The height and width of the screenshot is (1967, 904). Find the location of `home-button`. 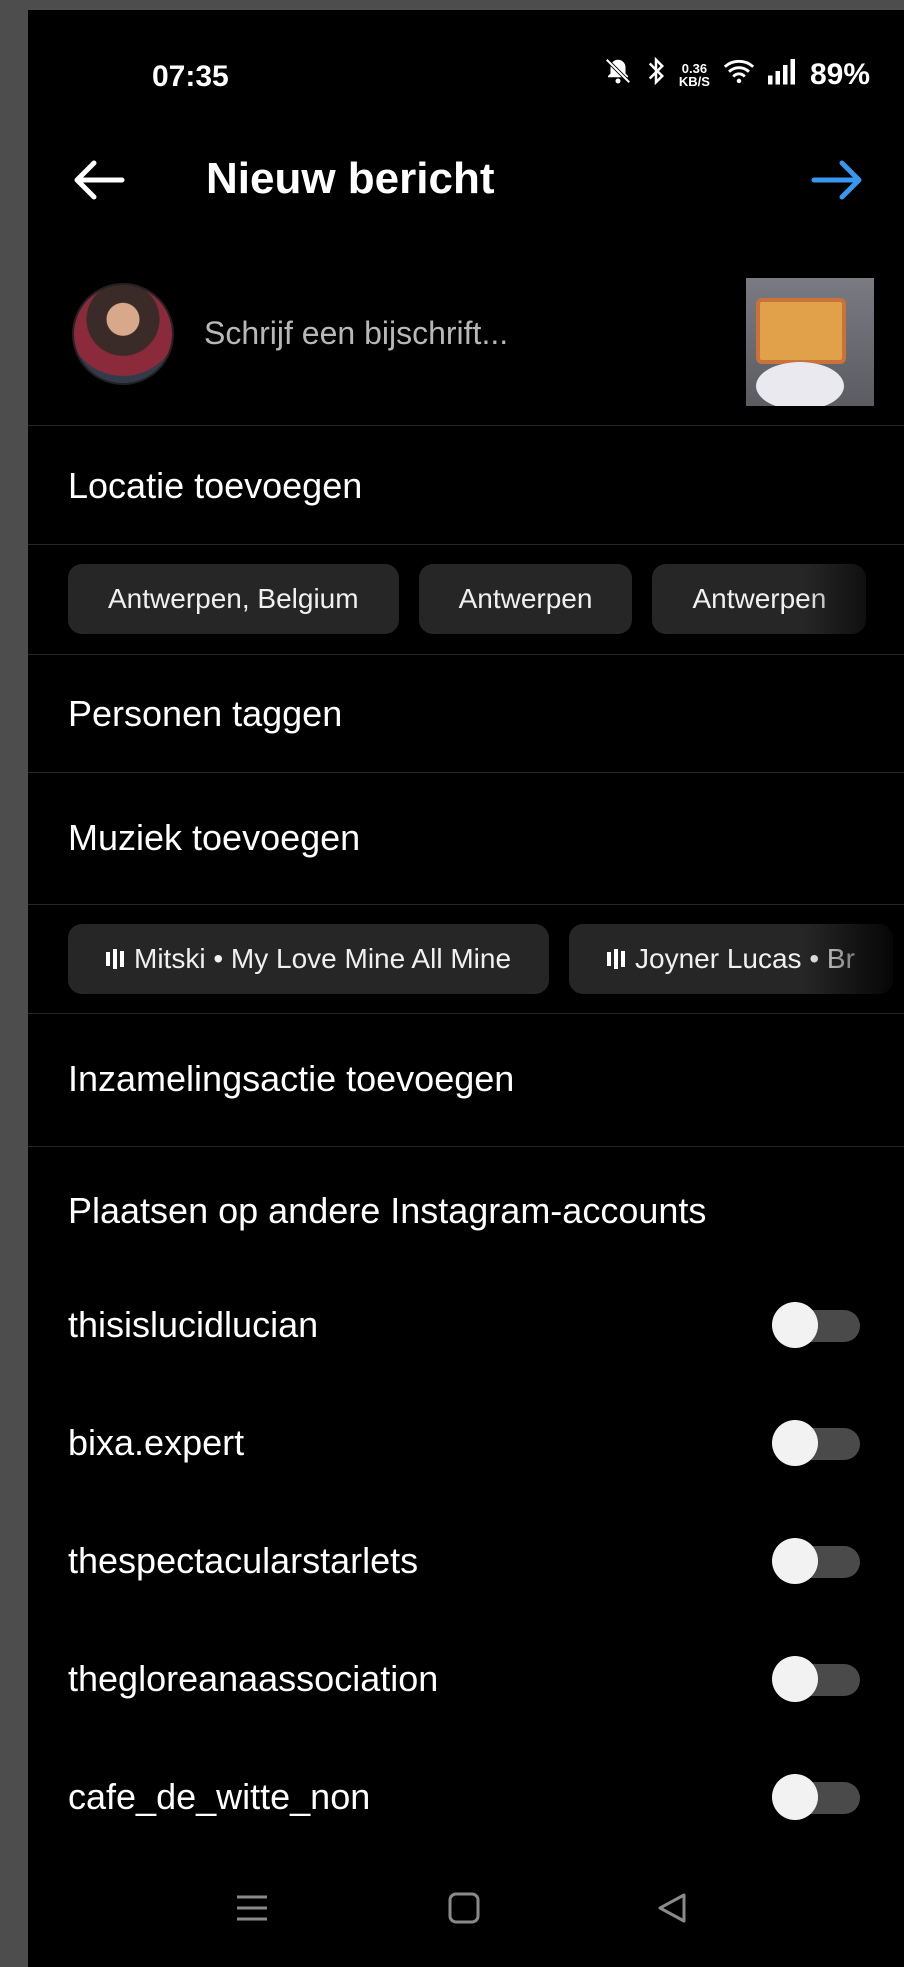

home-button is located at coordinates (464, 1910).